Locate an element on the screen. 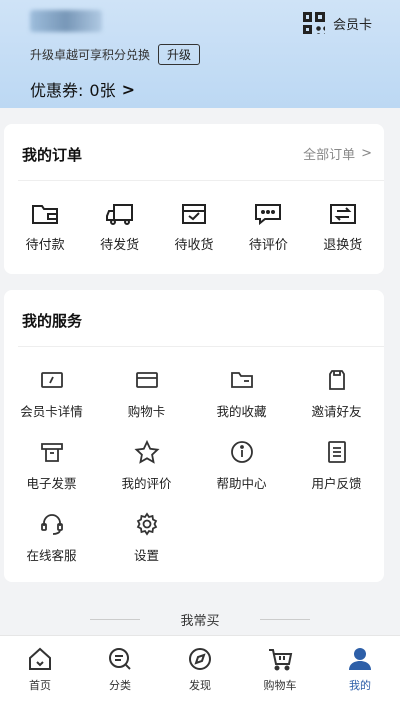  user-icon is located at coordinates (360, 658).